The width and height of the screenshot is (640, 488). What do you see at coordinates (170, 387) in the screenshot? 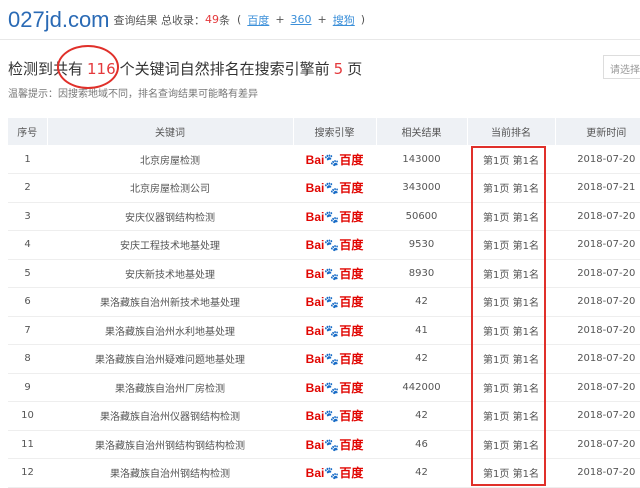
I see `row-keyword: 果洛藏族自治州厂房检测` at bounding box center [170, 387].